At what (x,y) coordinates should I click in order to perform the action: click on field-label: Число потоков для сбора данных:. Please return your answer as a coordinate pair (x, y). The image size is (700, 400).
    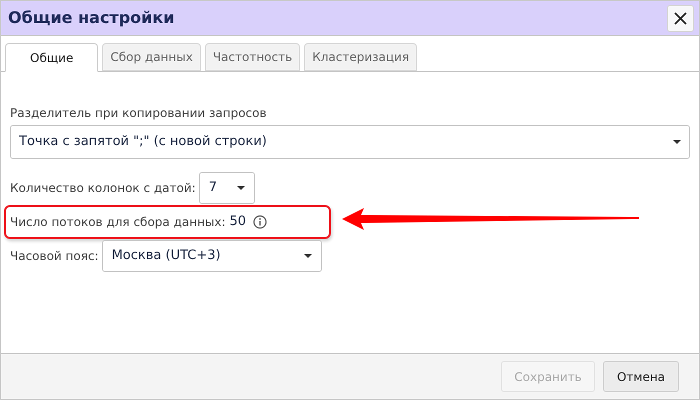
    Looking at the image, I should click on (118, 222).